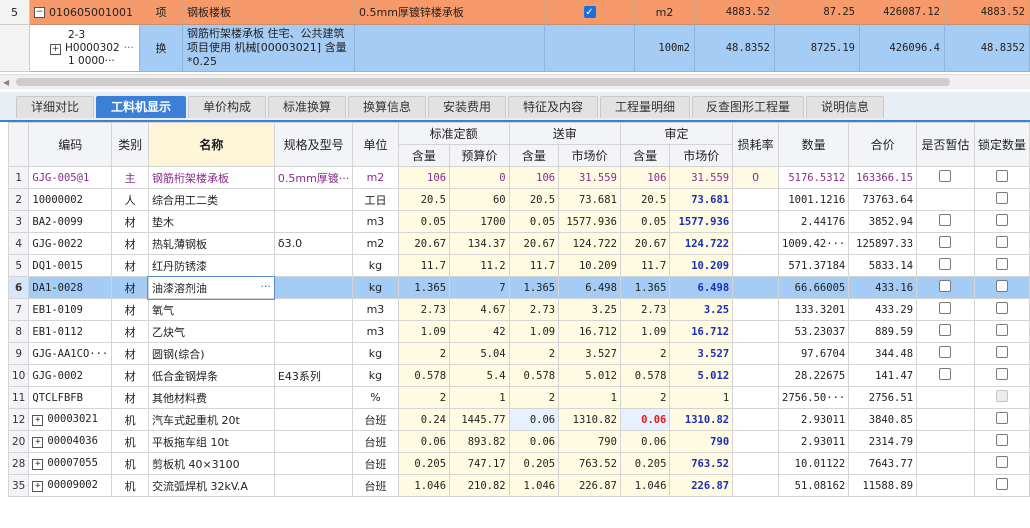  What do you see at coordinates (479, 463) in the screenshot?
I see `cell-std-price: 747.17` at bounding box center [479, 463].